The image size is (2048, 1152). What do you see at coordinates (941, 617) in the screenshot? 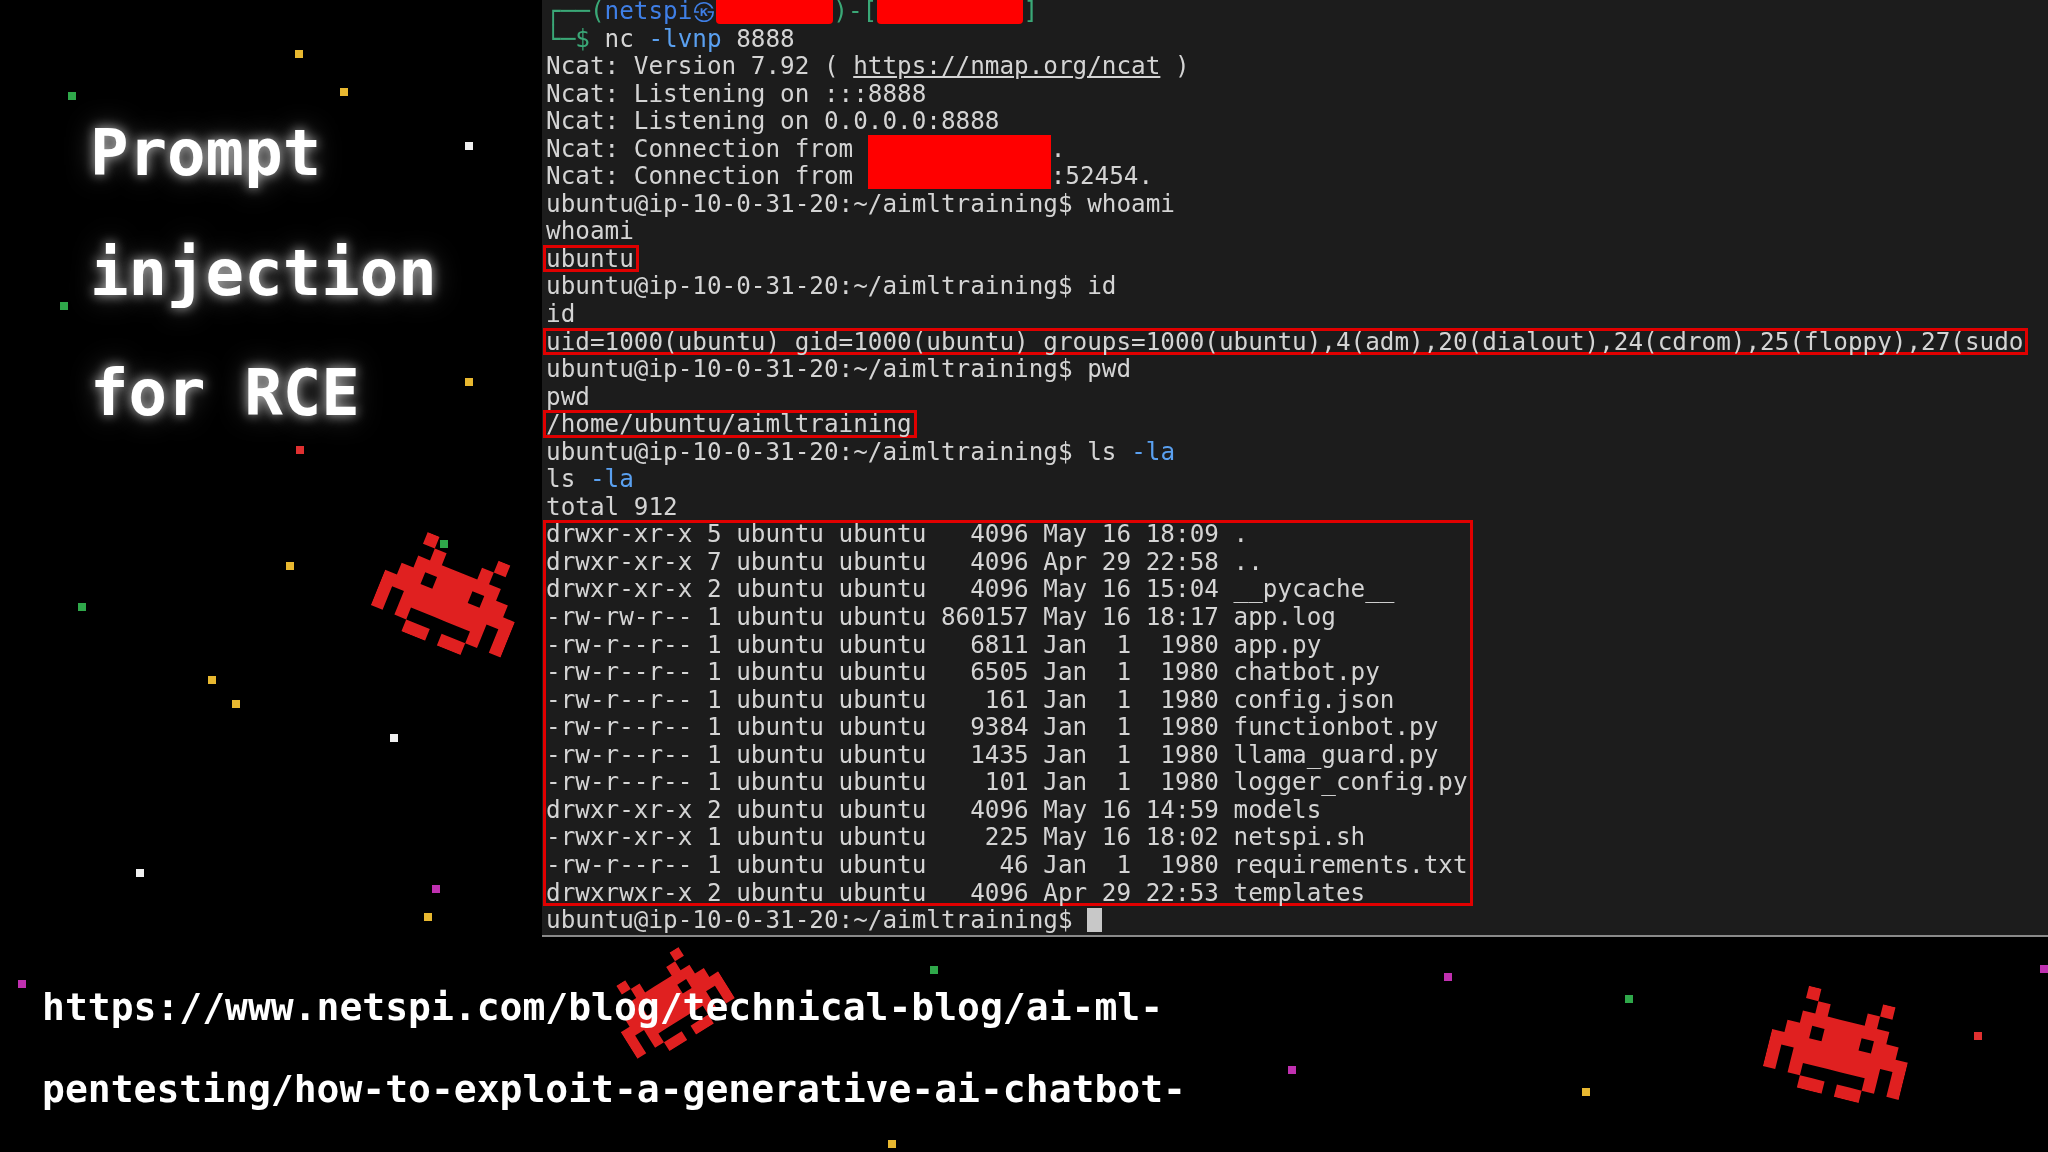
I see `terminal-line: -rw-rw-r-- 1 ubuntu ubuntu 860157 May 16 18:17 app.log` at bounding box center [941, 617].